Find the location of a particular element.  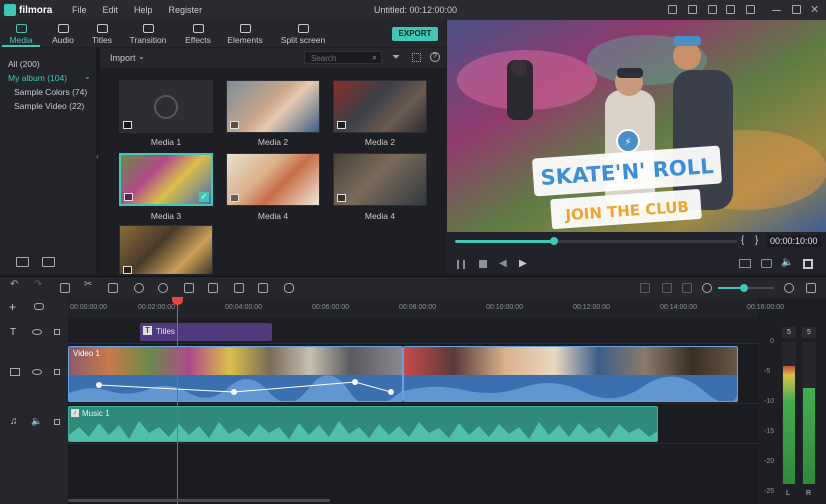

search-input: Search ⌕ is located at coordinates (343, 57).